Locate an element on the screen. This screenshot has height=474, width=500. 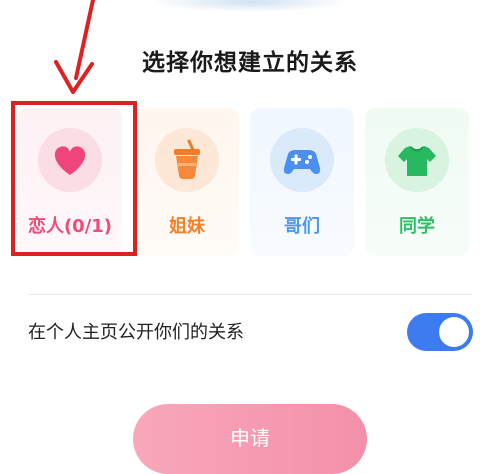
drink-cup-icon is located at coordinates (187, 159).